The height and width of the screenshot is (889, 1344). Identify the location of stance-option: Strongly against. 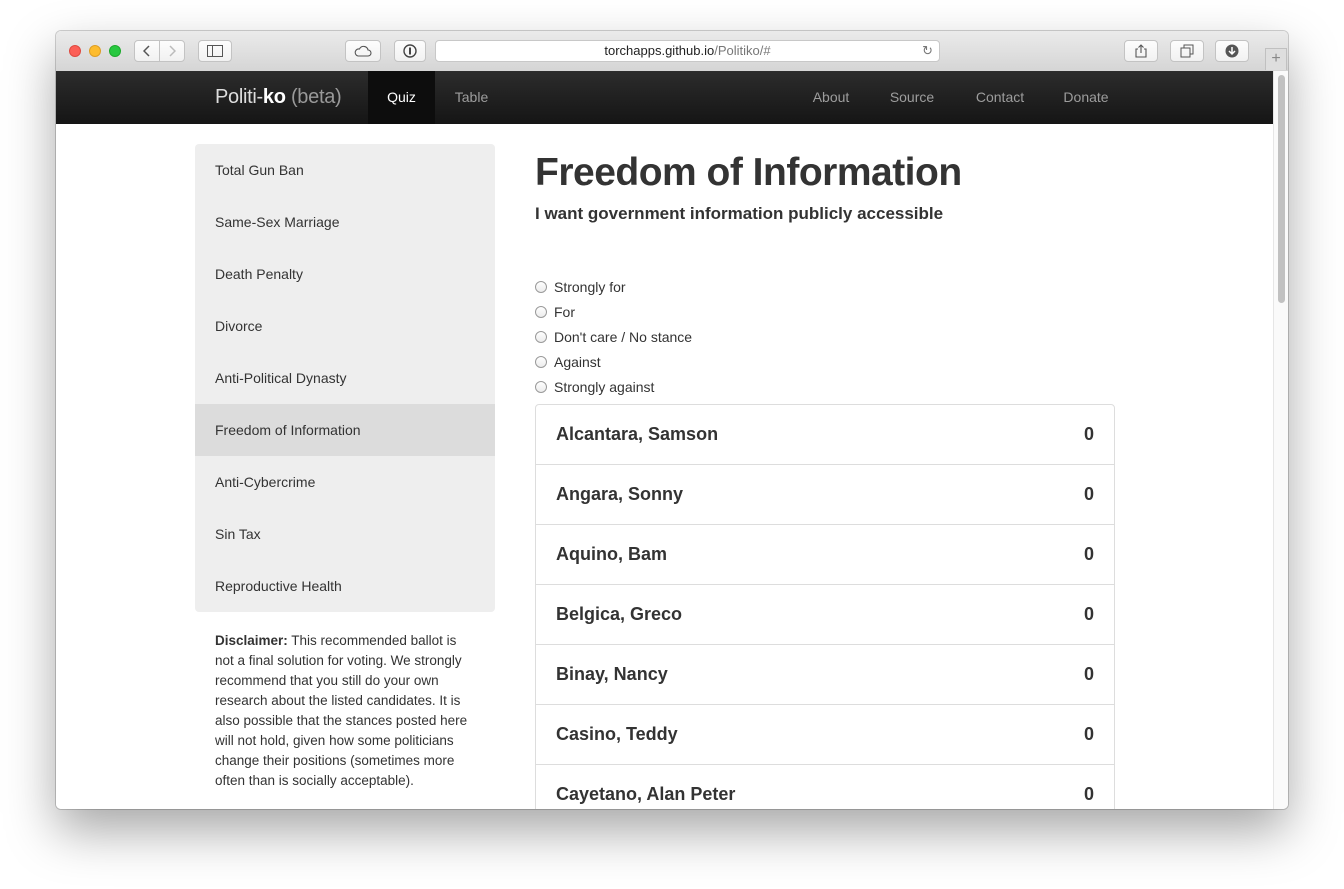
(613, 386).